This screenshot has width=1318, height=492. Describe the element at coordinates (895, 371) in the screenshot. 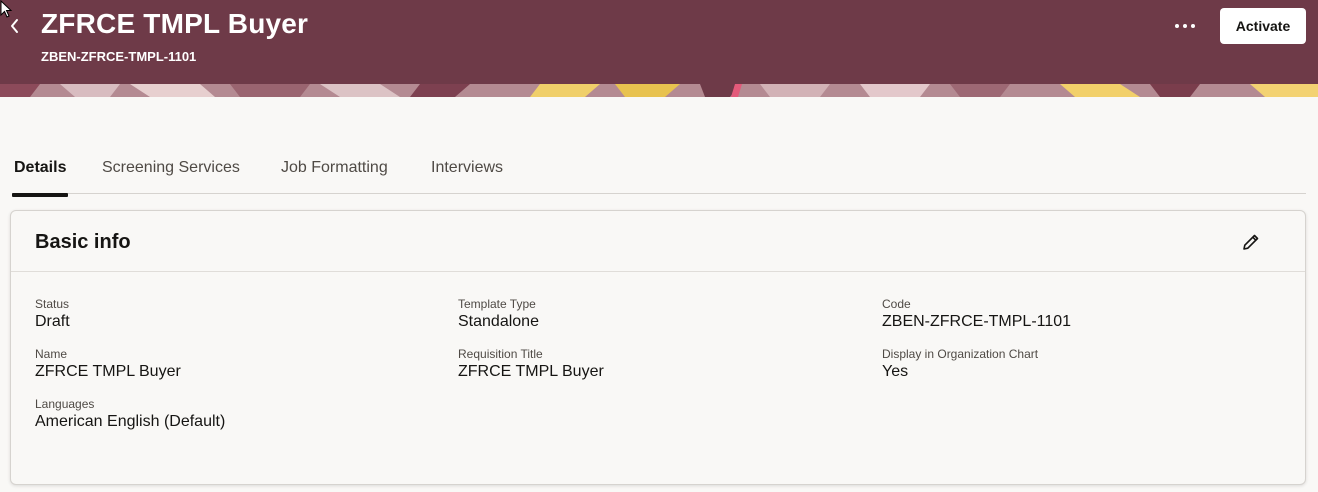

I see `field-value: Yes` at that location.